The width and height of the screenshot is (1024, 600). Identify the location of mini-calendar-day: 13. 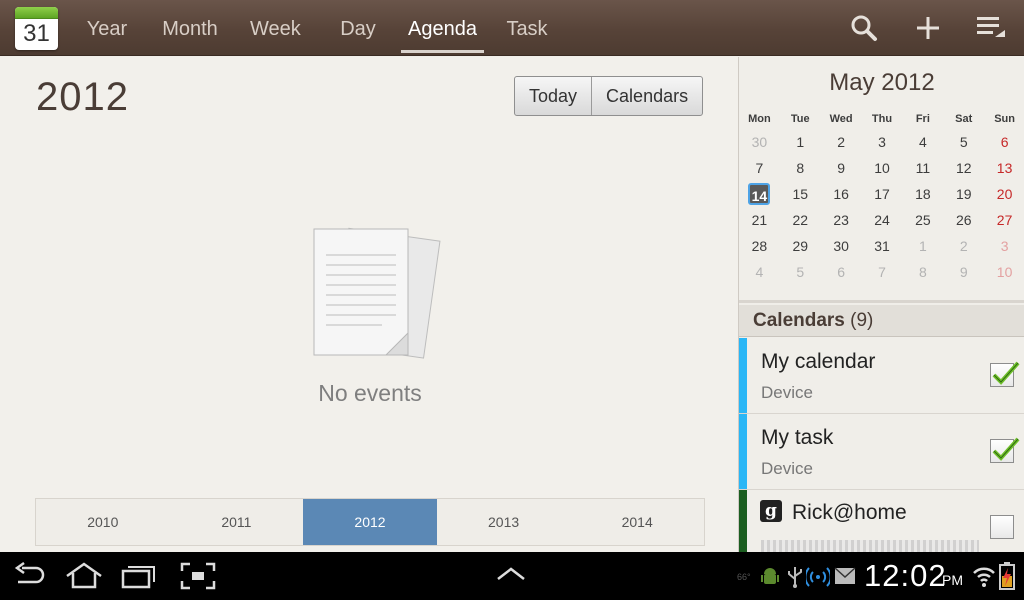
(1004, 168).